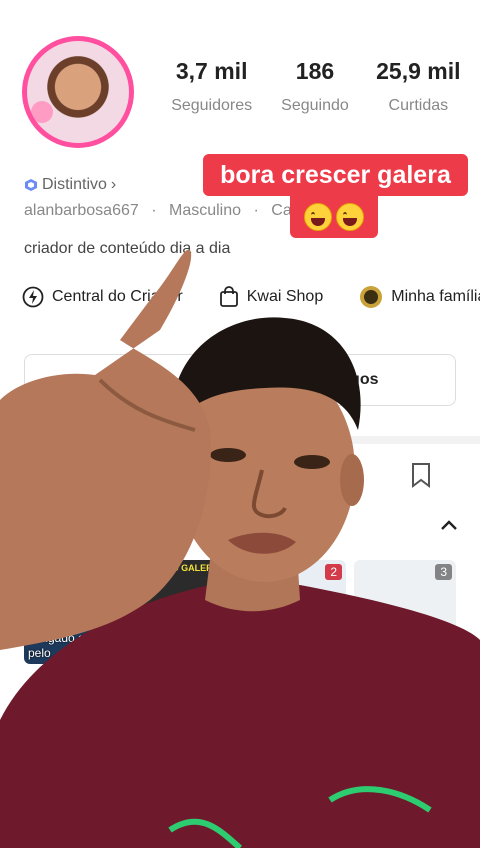 This screenshot has width=480, height=848. Describe the element at coordinates (211, 71) in the screenshot. I see `stat-value: 3,7 mil` at that location.